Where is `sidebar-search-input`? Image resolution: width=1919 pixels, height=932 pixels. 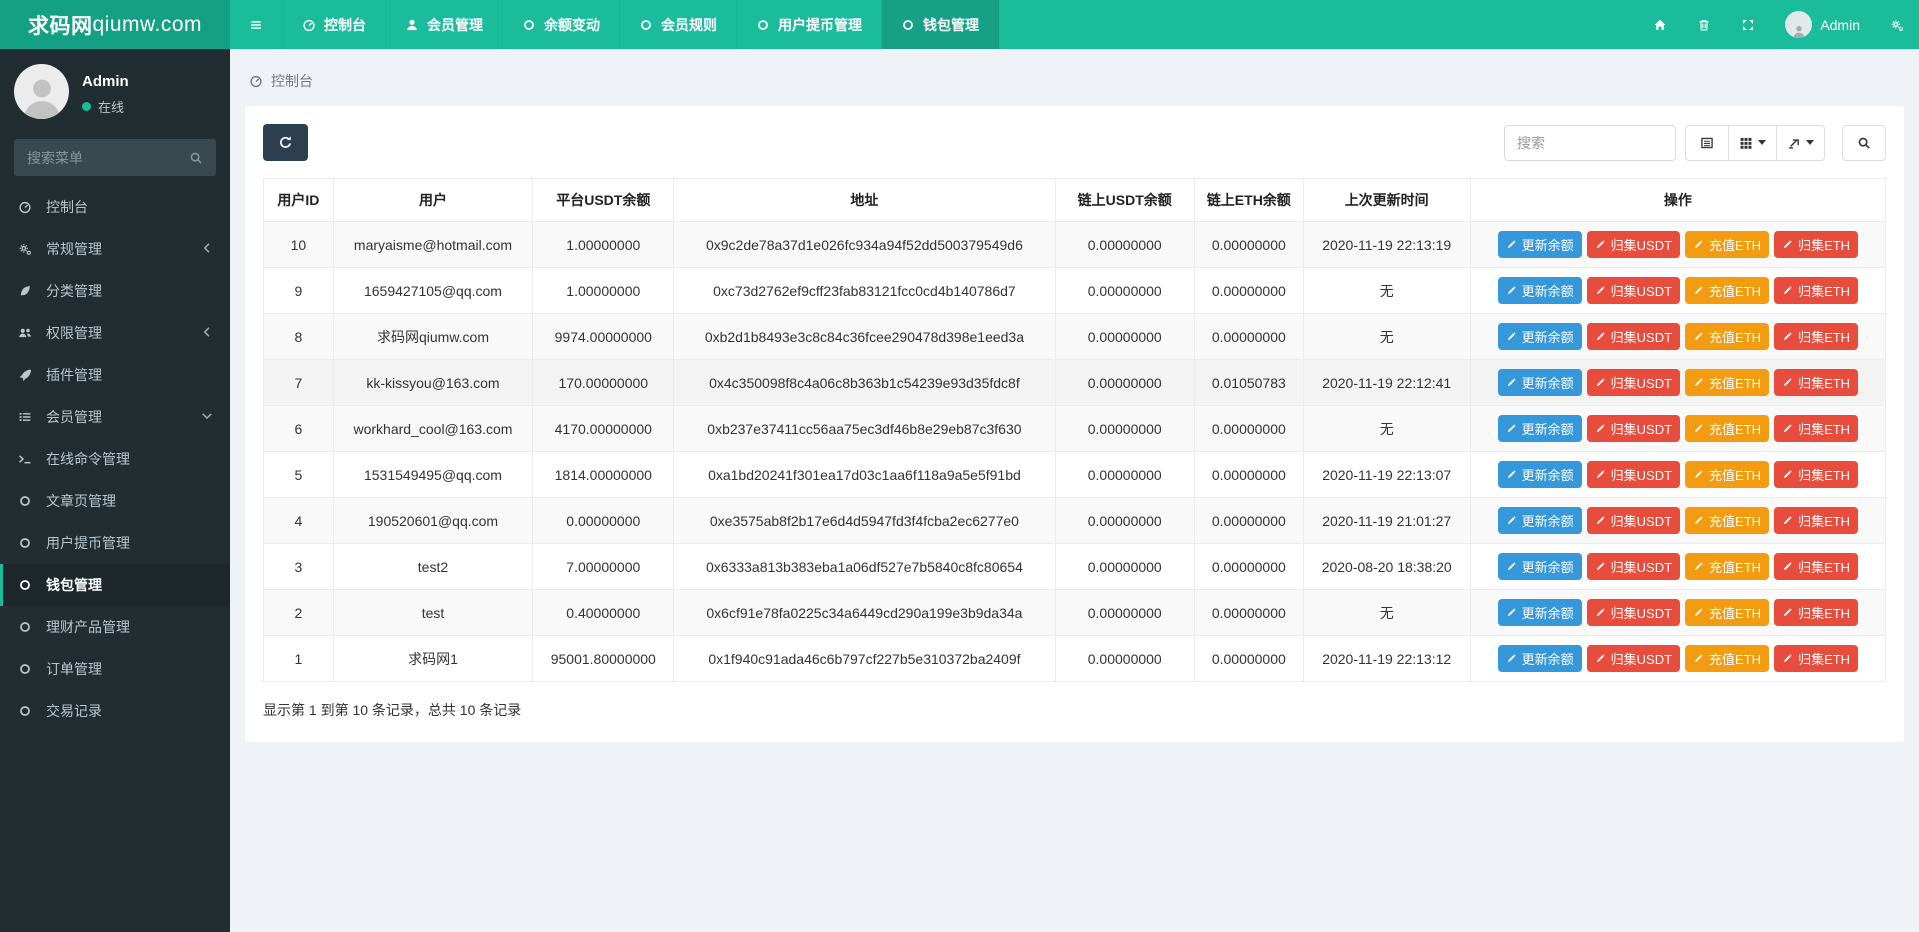 sidebar-search-input is located at coordinates (104, 157).